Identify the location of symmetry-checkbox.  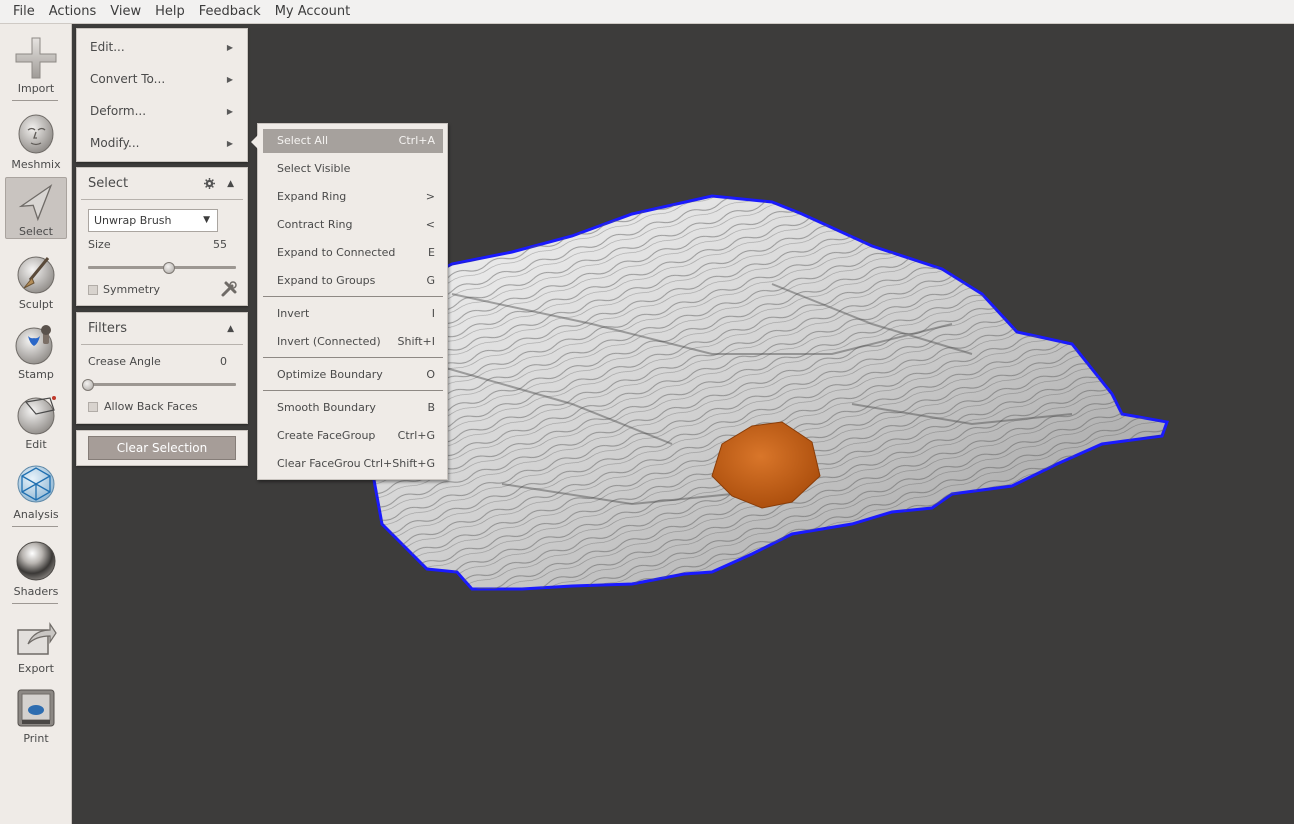
(93, 290).